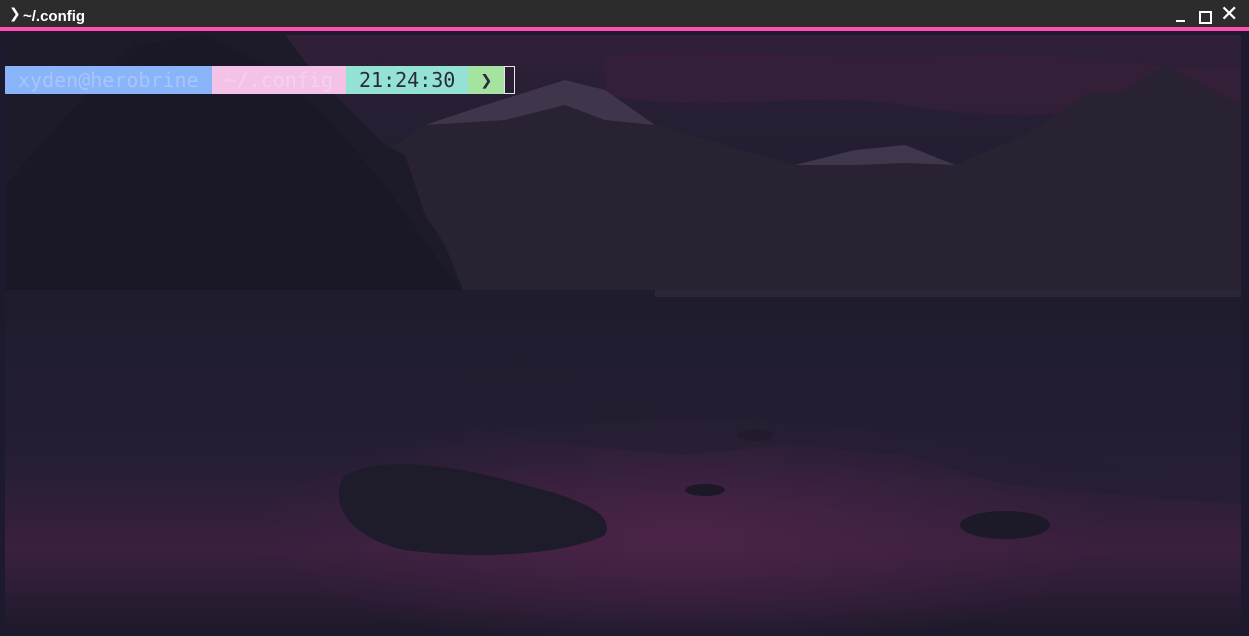  What do you see at coordinates (486, 80) in the screenshot?
I see `prompt-arrow-icon: ❯` at bounding box center [486, 80].